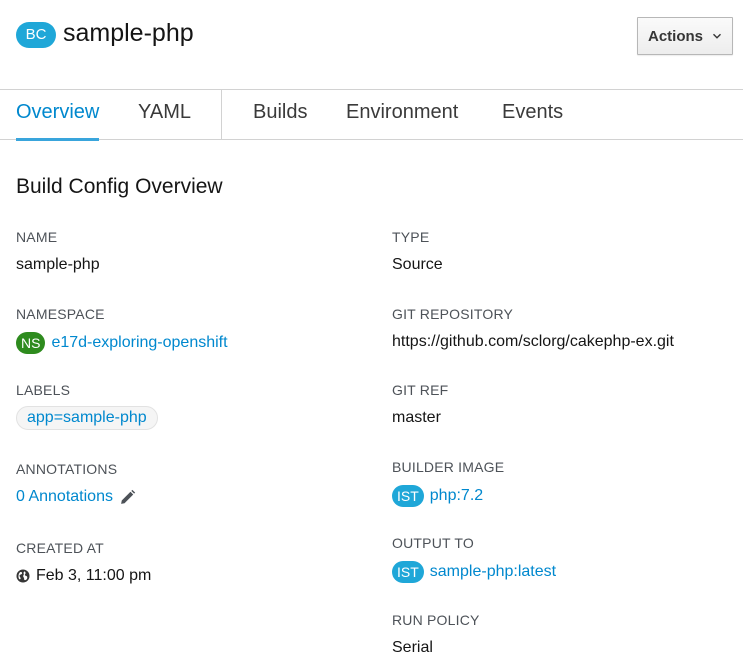 The width and height of the screenshot is (743, 662). What do you see at coordinates (94, 575) in the screenshot?
I see `created-at-timestamp: Feb 3, 11:00 pm` at bounding box center [94, 575].